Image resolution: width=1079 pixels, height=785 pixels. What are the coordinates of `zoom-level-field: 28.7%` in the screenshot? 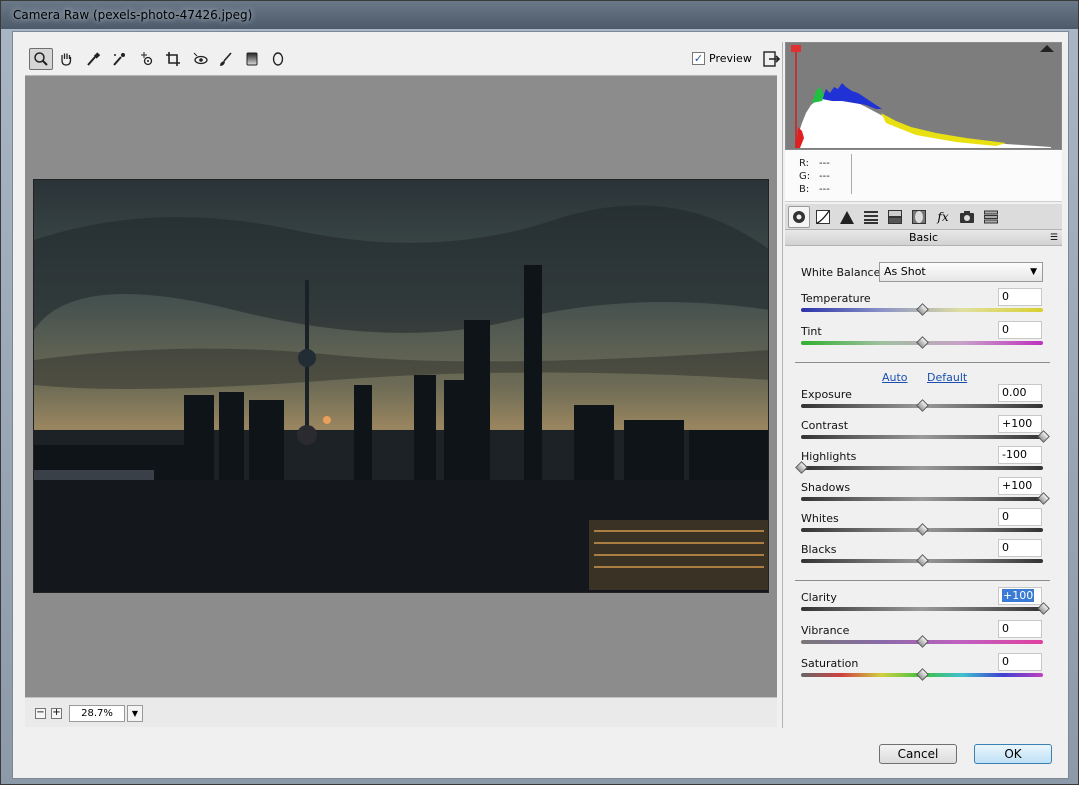 It's located at (97, 713).